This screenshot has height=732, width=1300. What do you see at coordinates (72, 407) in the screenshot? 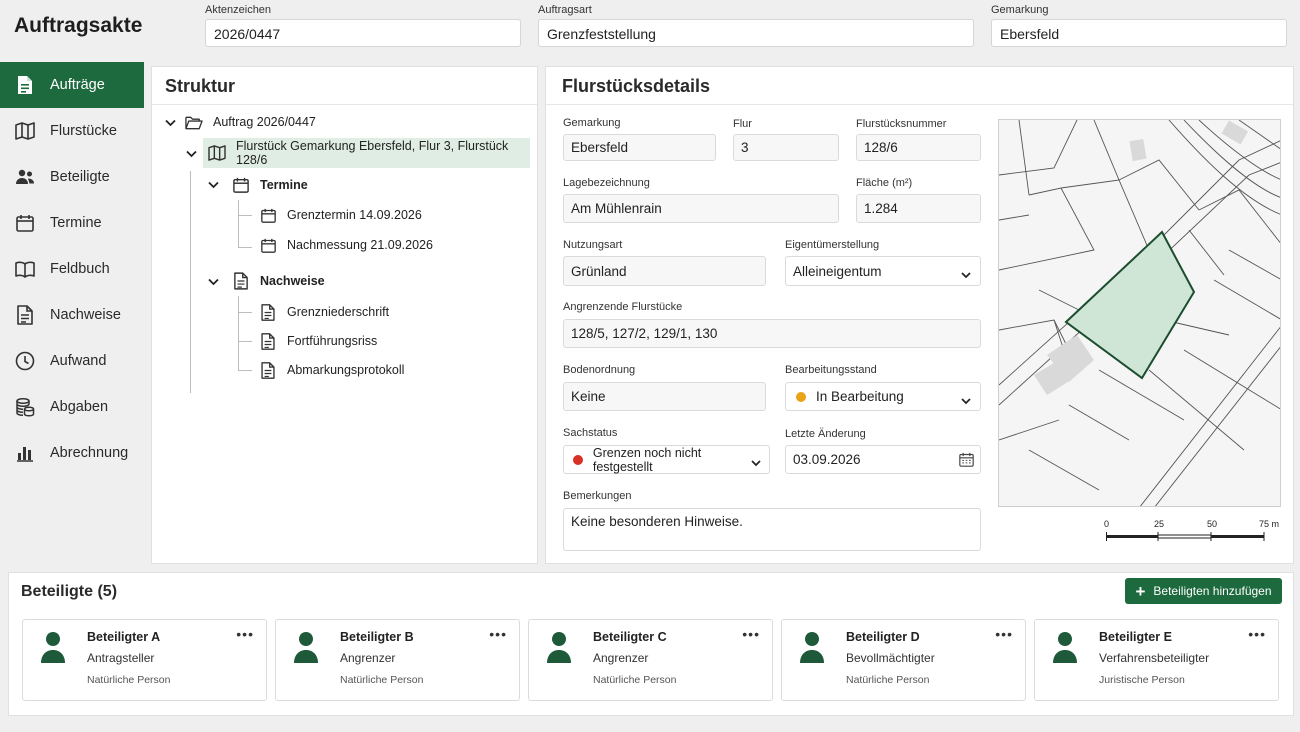
I see `sidebar-item-abgaben: Abgaben` at bounding box center [72, 407].